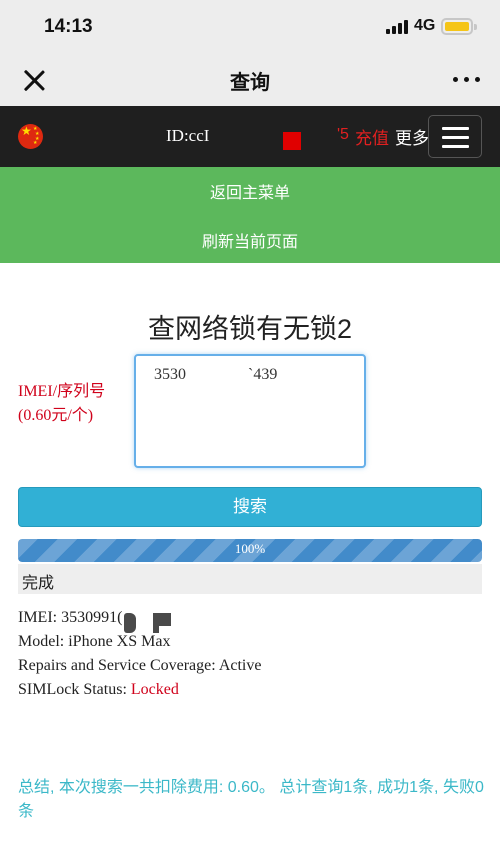 The image size is (500, 842). I want to click on result-simlock-value: Locked, so click(154, 689).